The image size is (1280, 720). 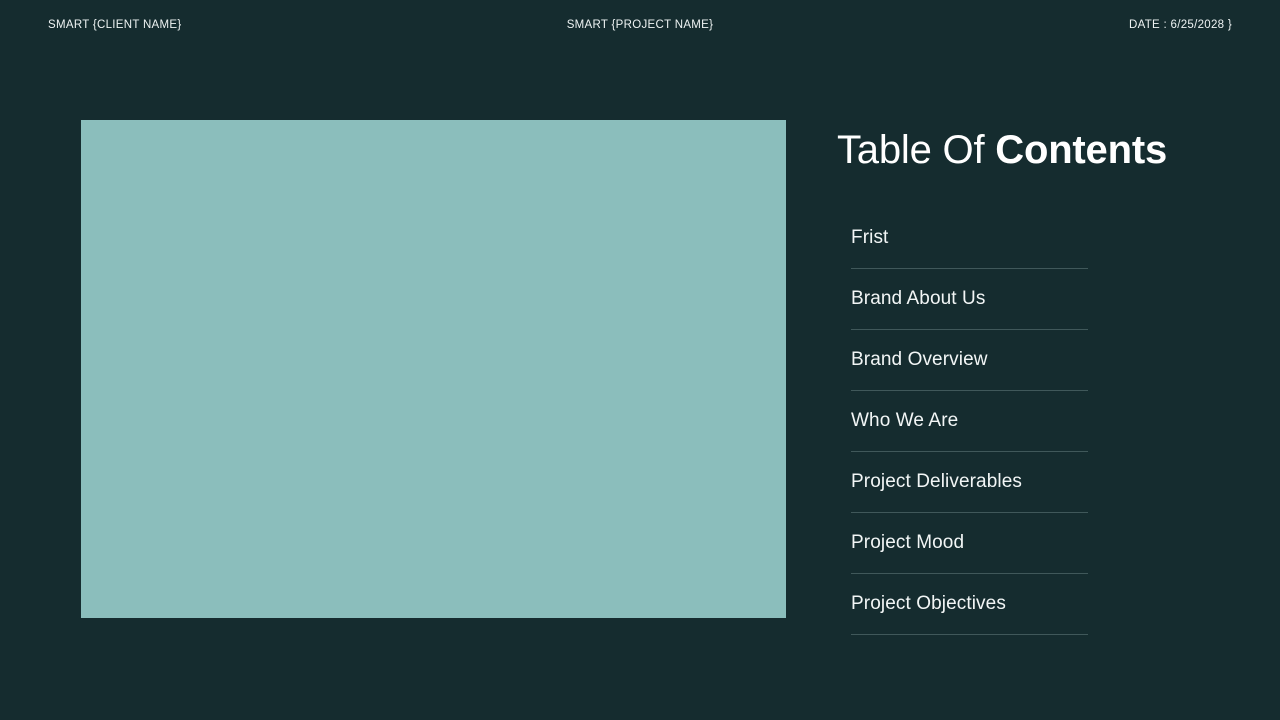 I want to click on toc-item-frist: Frist, so click(x=969, y=238).